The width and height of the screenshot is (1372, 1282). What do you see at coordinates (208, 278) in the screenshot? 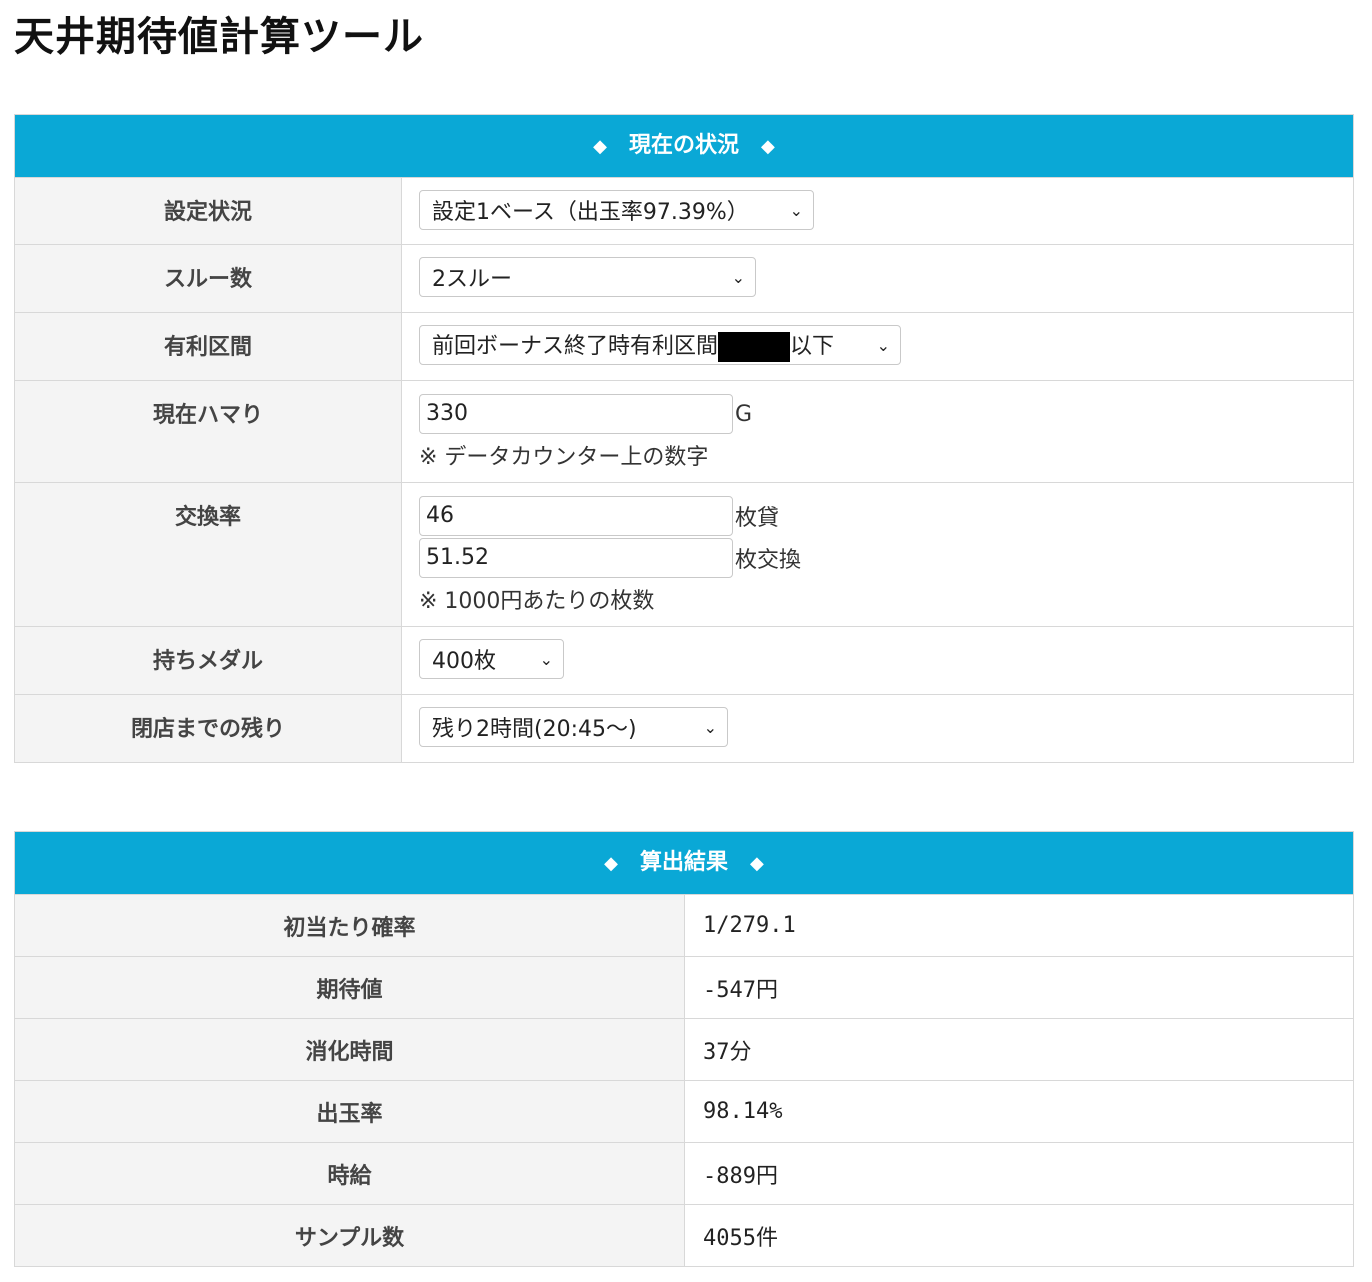
I see `through-label: スルー数` at bounding box center [208, 278].